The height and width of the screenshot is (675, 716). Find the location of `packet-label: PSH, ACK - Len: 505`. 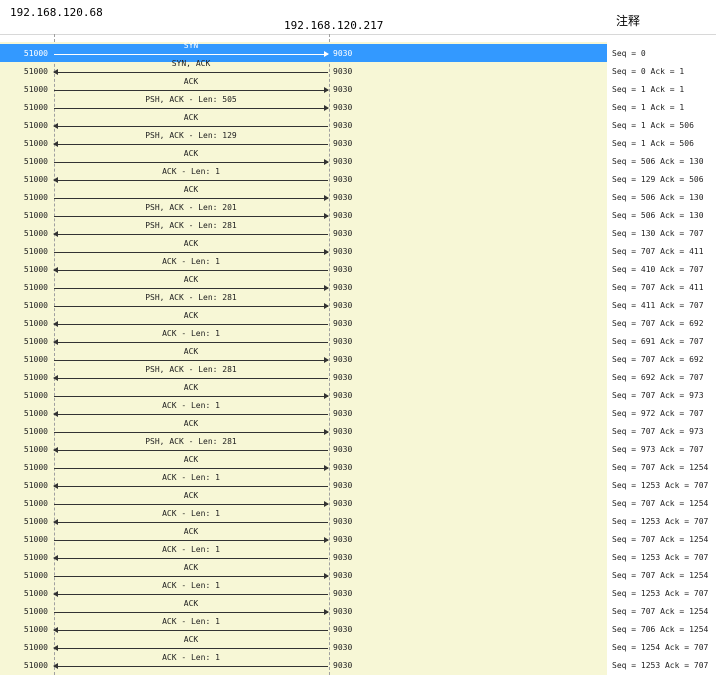

packet-label: PSH, ACK - Len: 505 is located at coordinates (191, 99).